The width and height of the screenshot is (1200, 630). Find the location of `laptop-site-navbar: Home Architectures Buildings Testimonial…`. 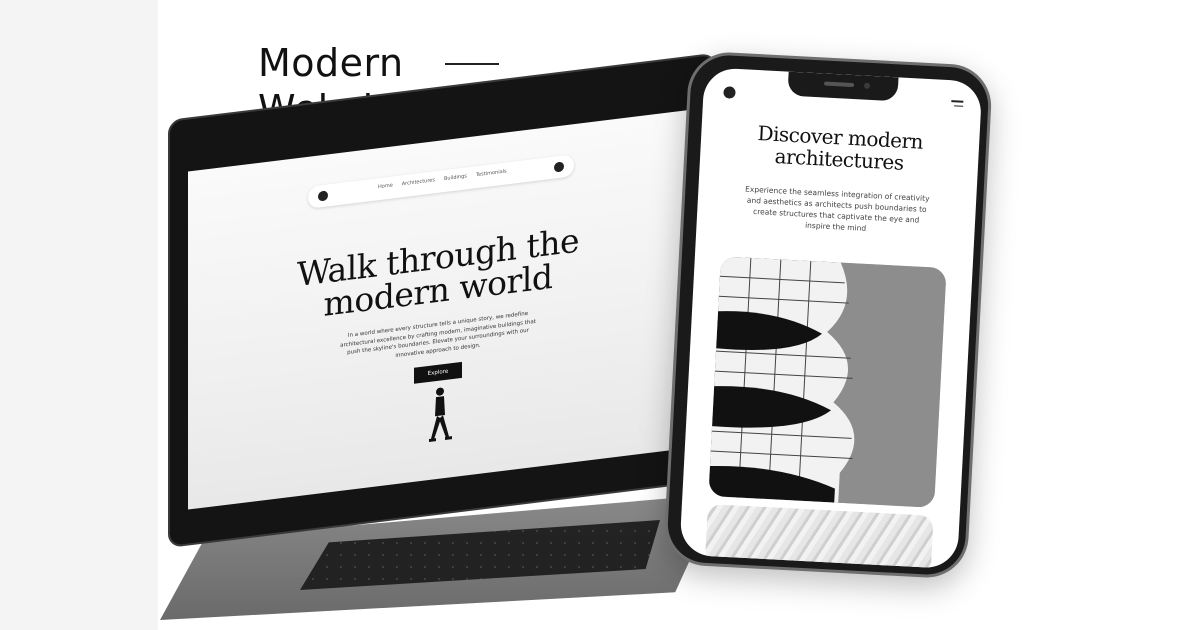

laptop-site-navbar: Home Architectures Buildings Testimonial… is located at coordinates (441, 181).